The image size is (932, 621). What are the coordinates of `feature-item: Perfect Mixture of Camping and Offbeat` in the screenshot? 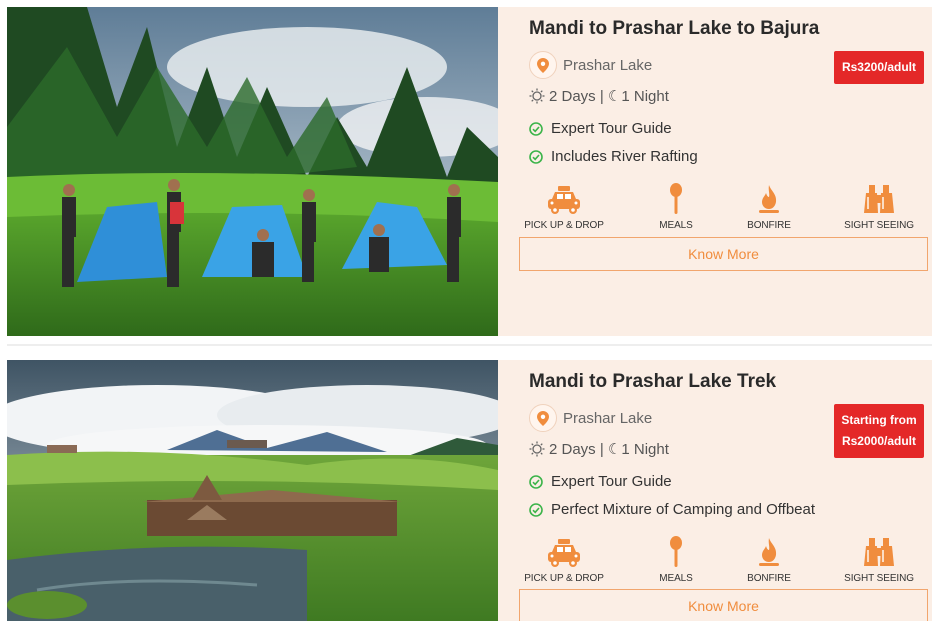 It's located at (672, 509).